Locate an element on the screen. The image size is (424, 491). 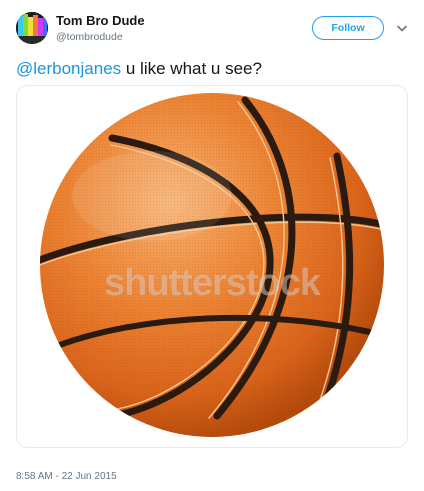
more-options-chevron-down-icon is located at coordinates (402, 28).